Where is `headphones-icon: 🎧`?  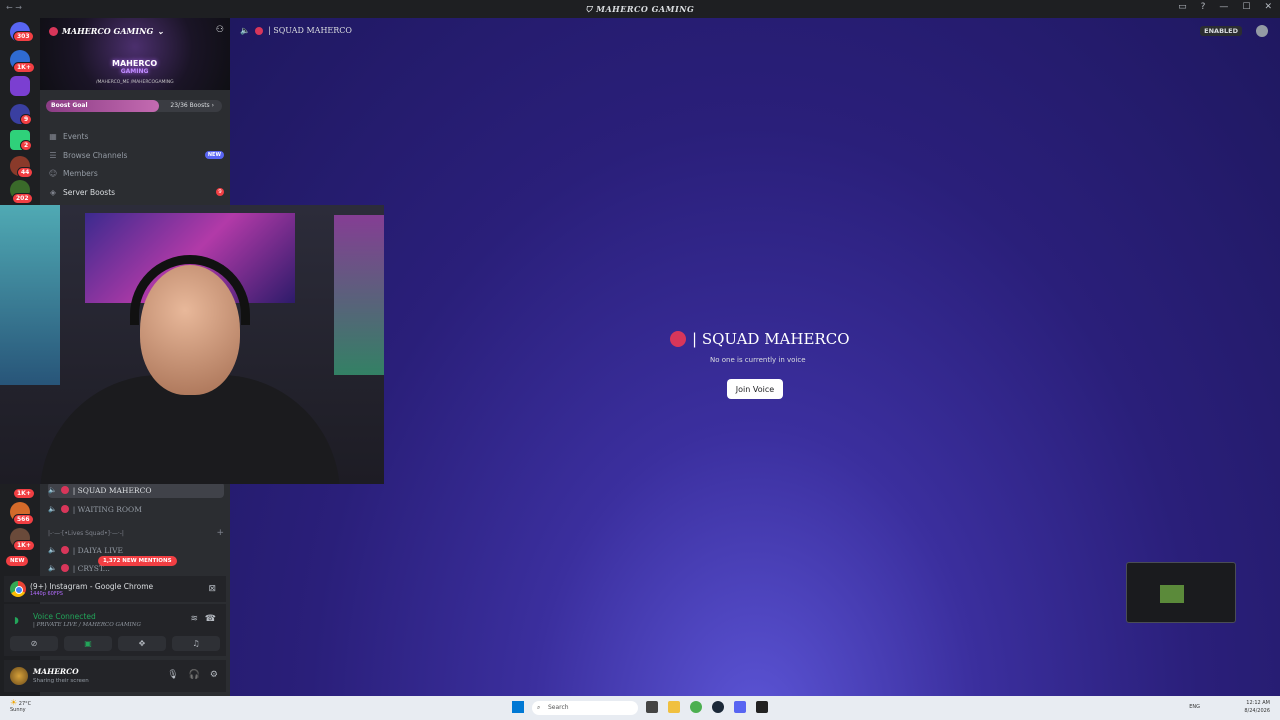 headphones-icon: 🎧 is located at coordinates (194, 675).